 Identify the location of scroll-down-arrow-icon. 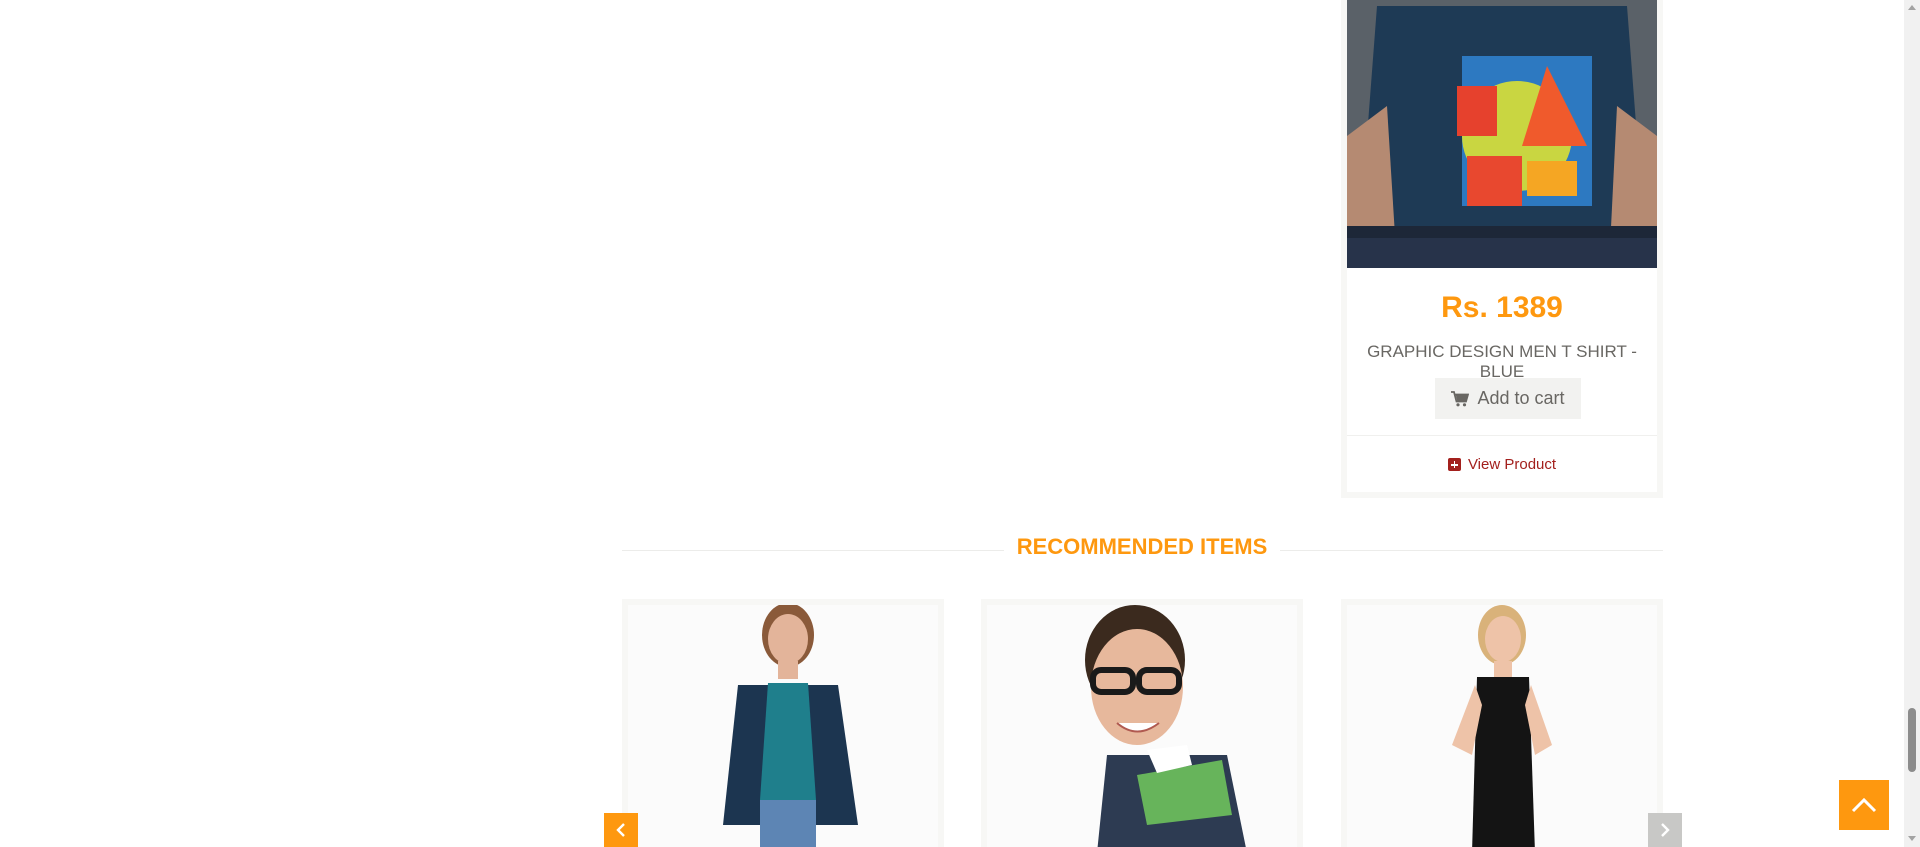
(1912, 838).